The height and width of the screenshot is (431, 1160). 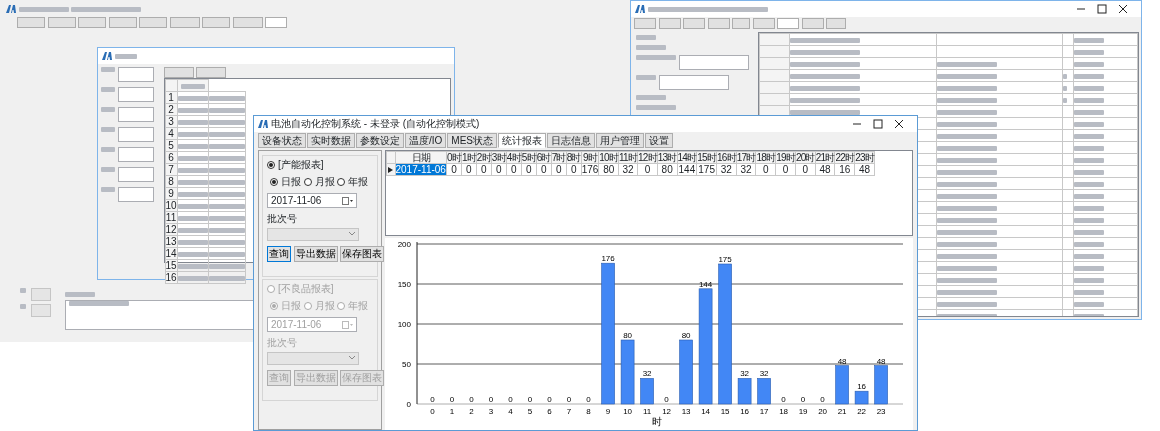 I want to click on radio-button: 年报, so click(x=352, y=182).